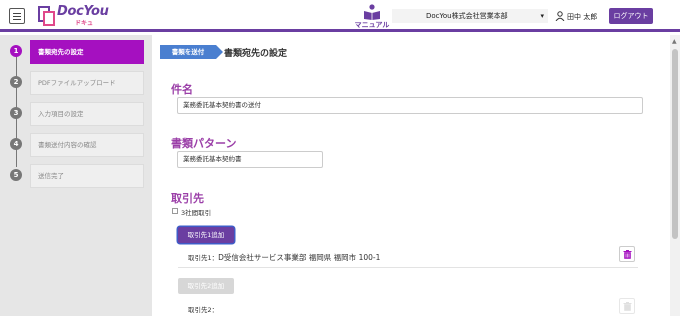 This screenshot has width=680, height=320. Describe the element at coordinates (560, 16) in the screenshot. I see `user-icon` at that location.